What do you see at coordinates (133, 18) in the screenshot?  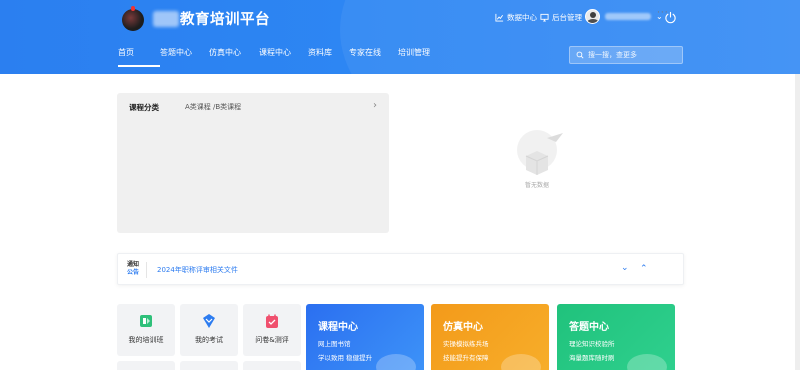 I see `logo-icon` at bounding box center [133, 18].